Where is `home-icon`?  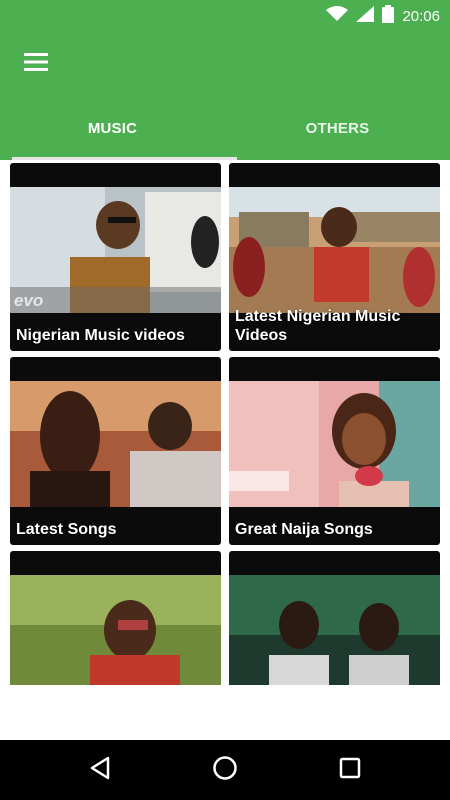 home-icon is located at coordinates (225, 770).